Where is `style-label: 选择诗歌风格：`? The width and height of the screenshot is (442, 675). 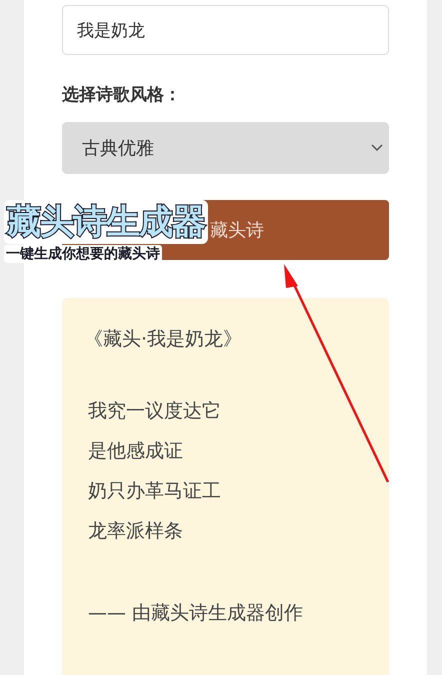 style-label: 选择诗歌风格： is located at coordinates (122, 95).